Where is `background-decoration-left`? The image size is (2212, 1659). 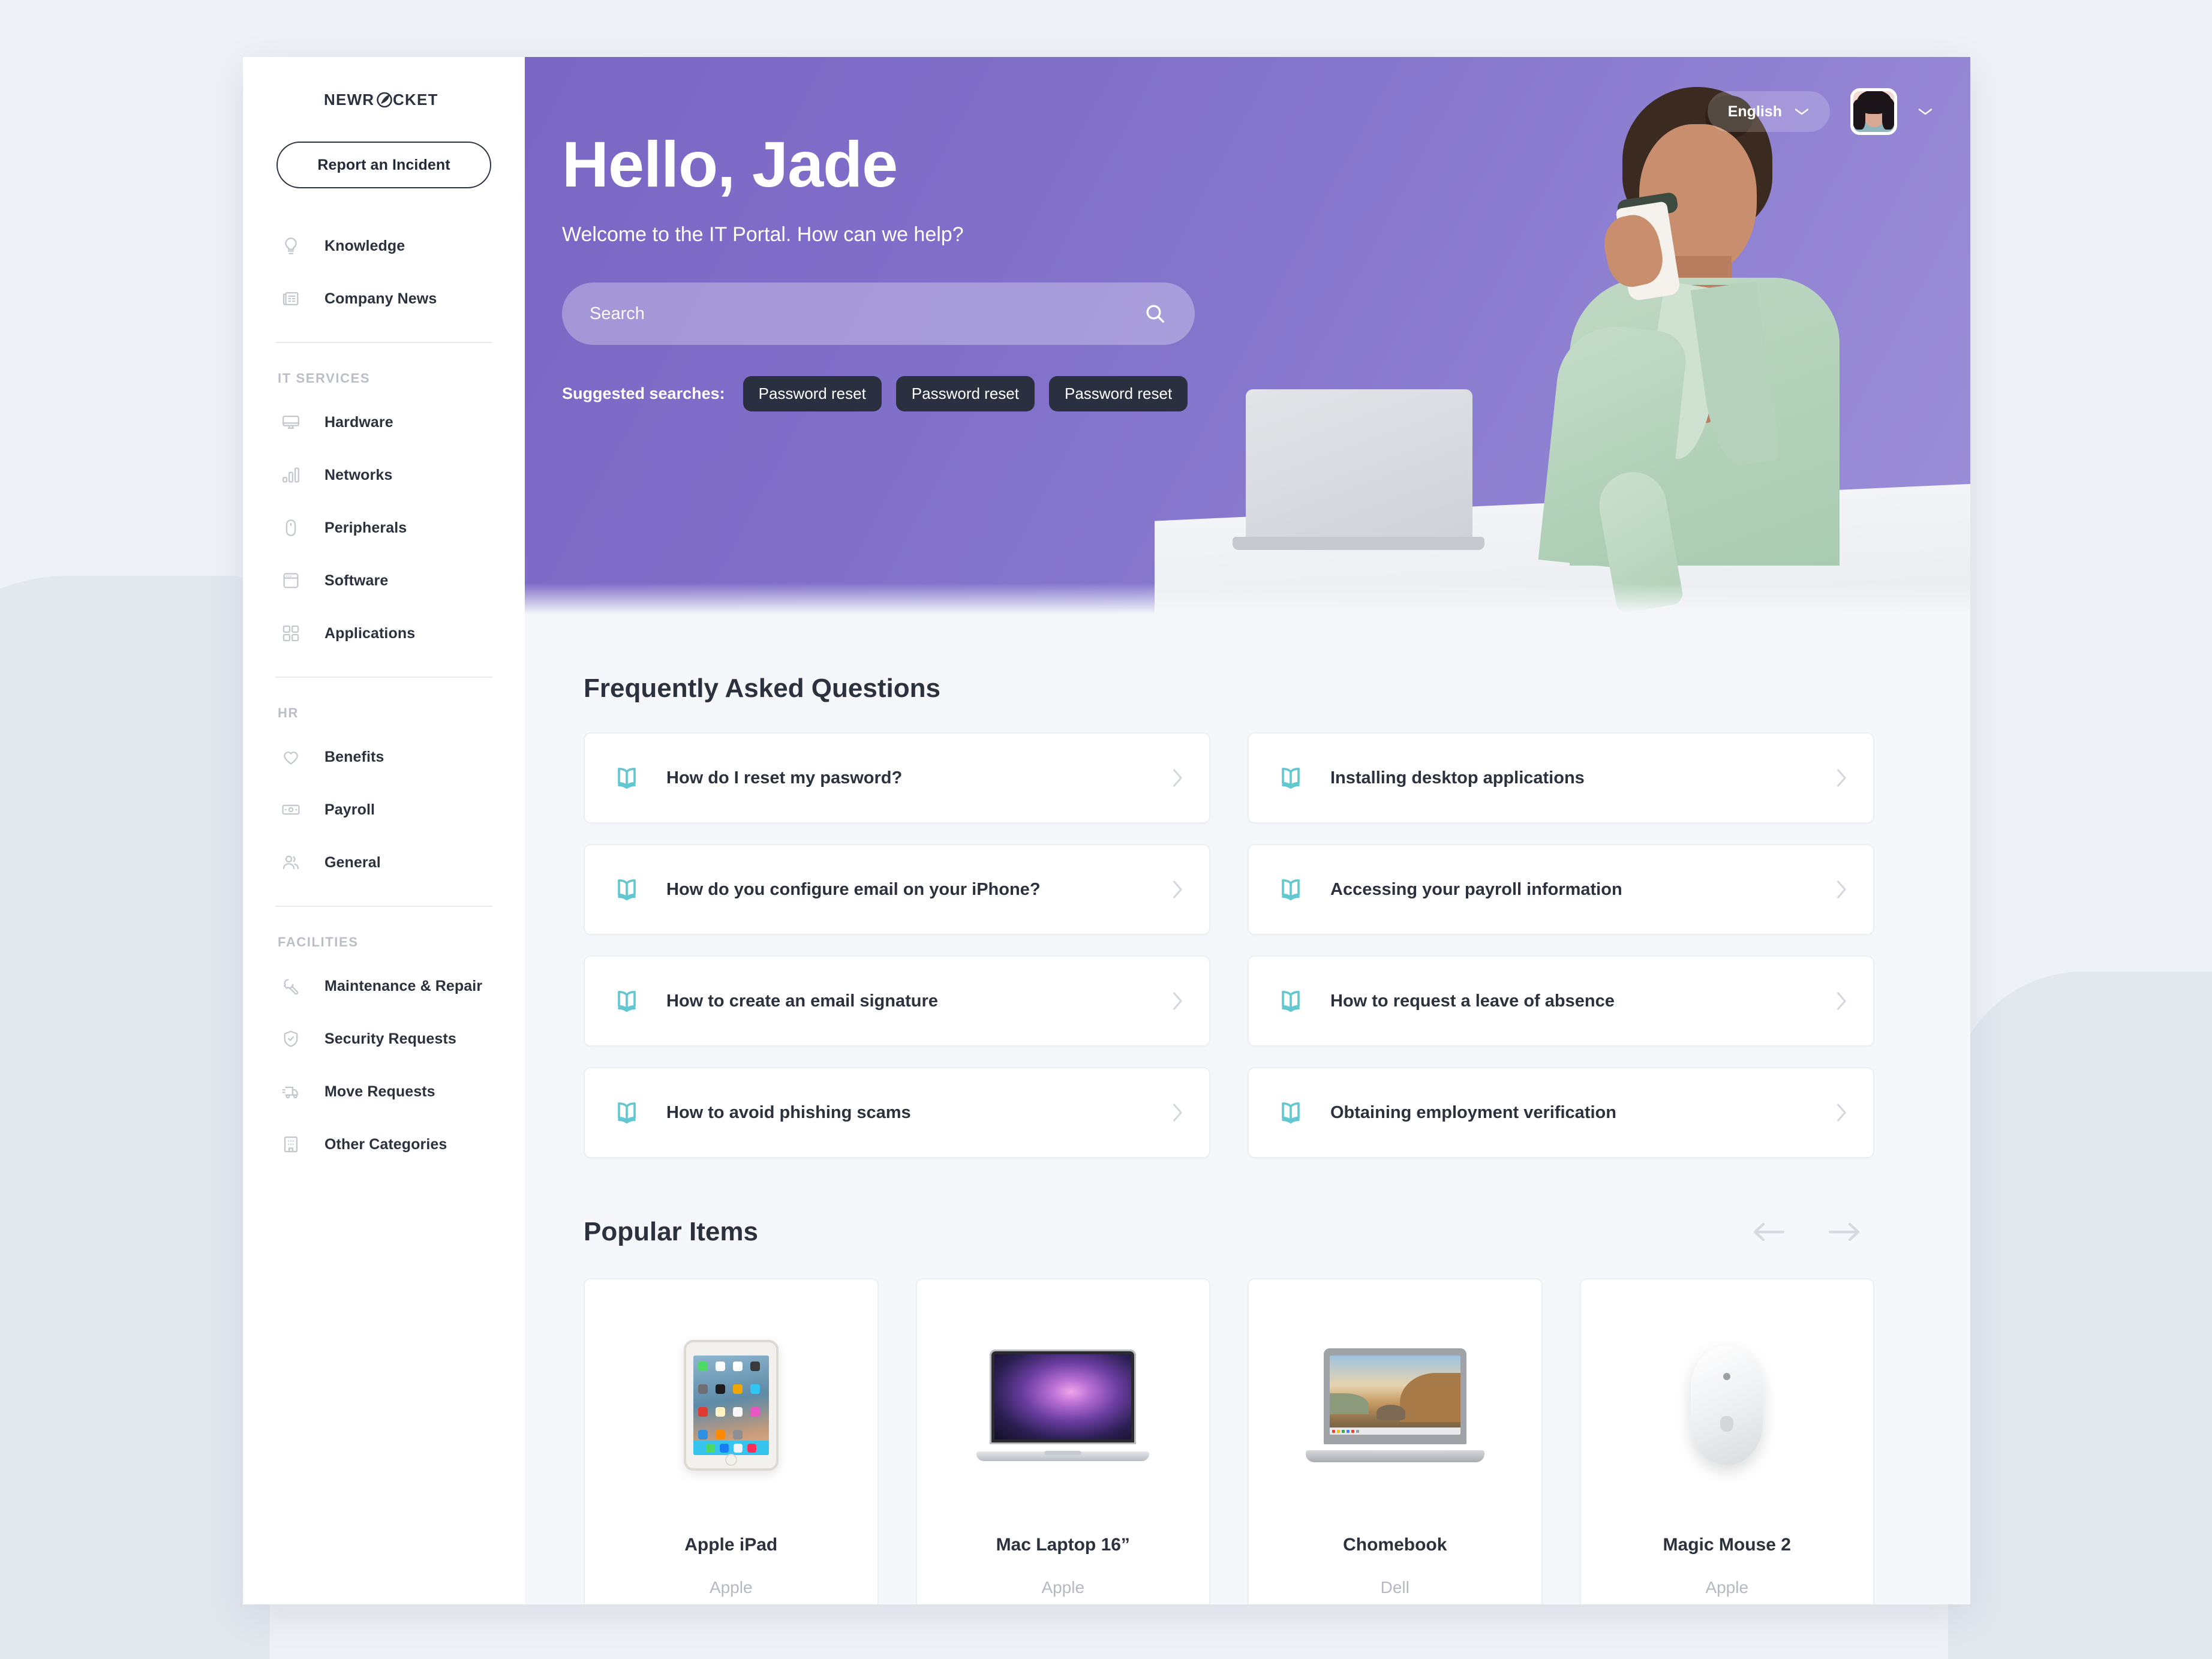
background-decoration-left is located at coordinates (135, 1117).